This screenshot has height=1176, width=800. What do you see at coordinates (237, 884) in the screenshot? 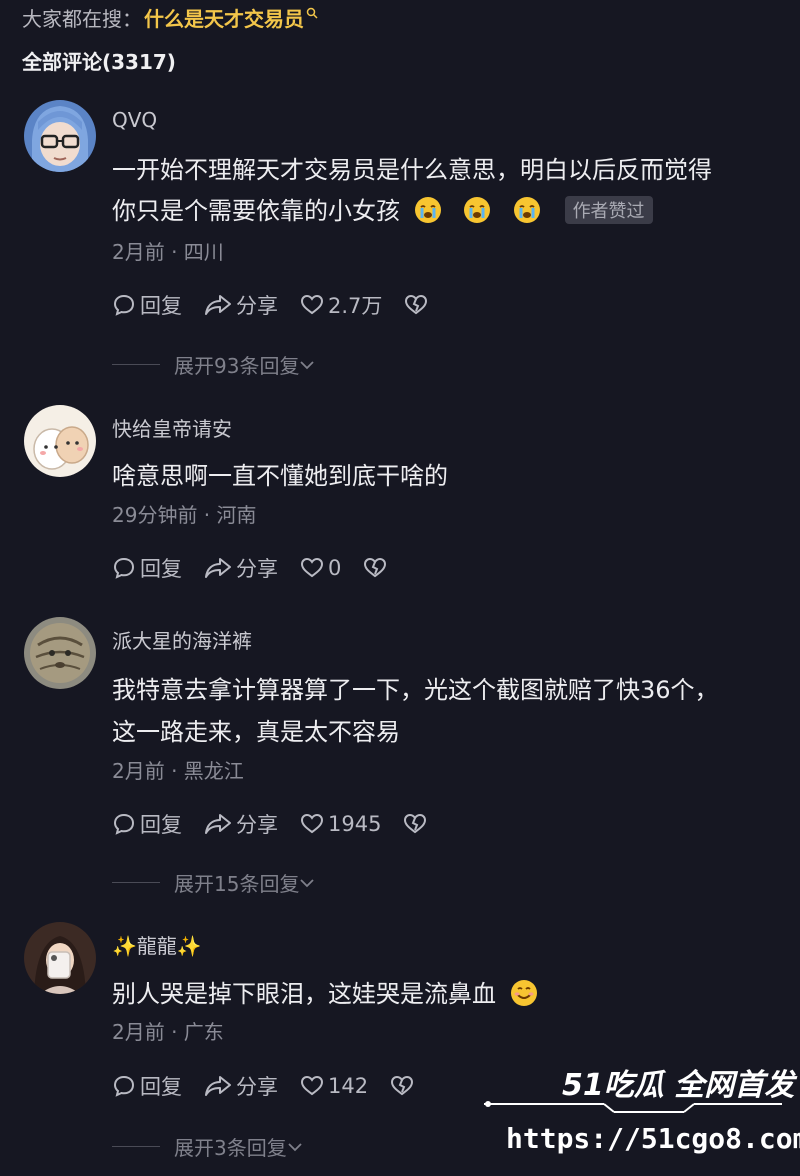
I see `expand-replies-label: 展开15条回复` at bounding box center [237, 884].